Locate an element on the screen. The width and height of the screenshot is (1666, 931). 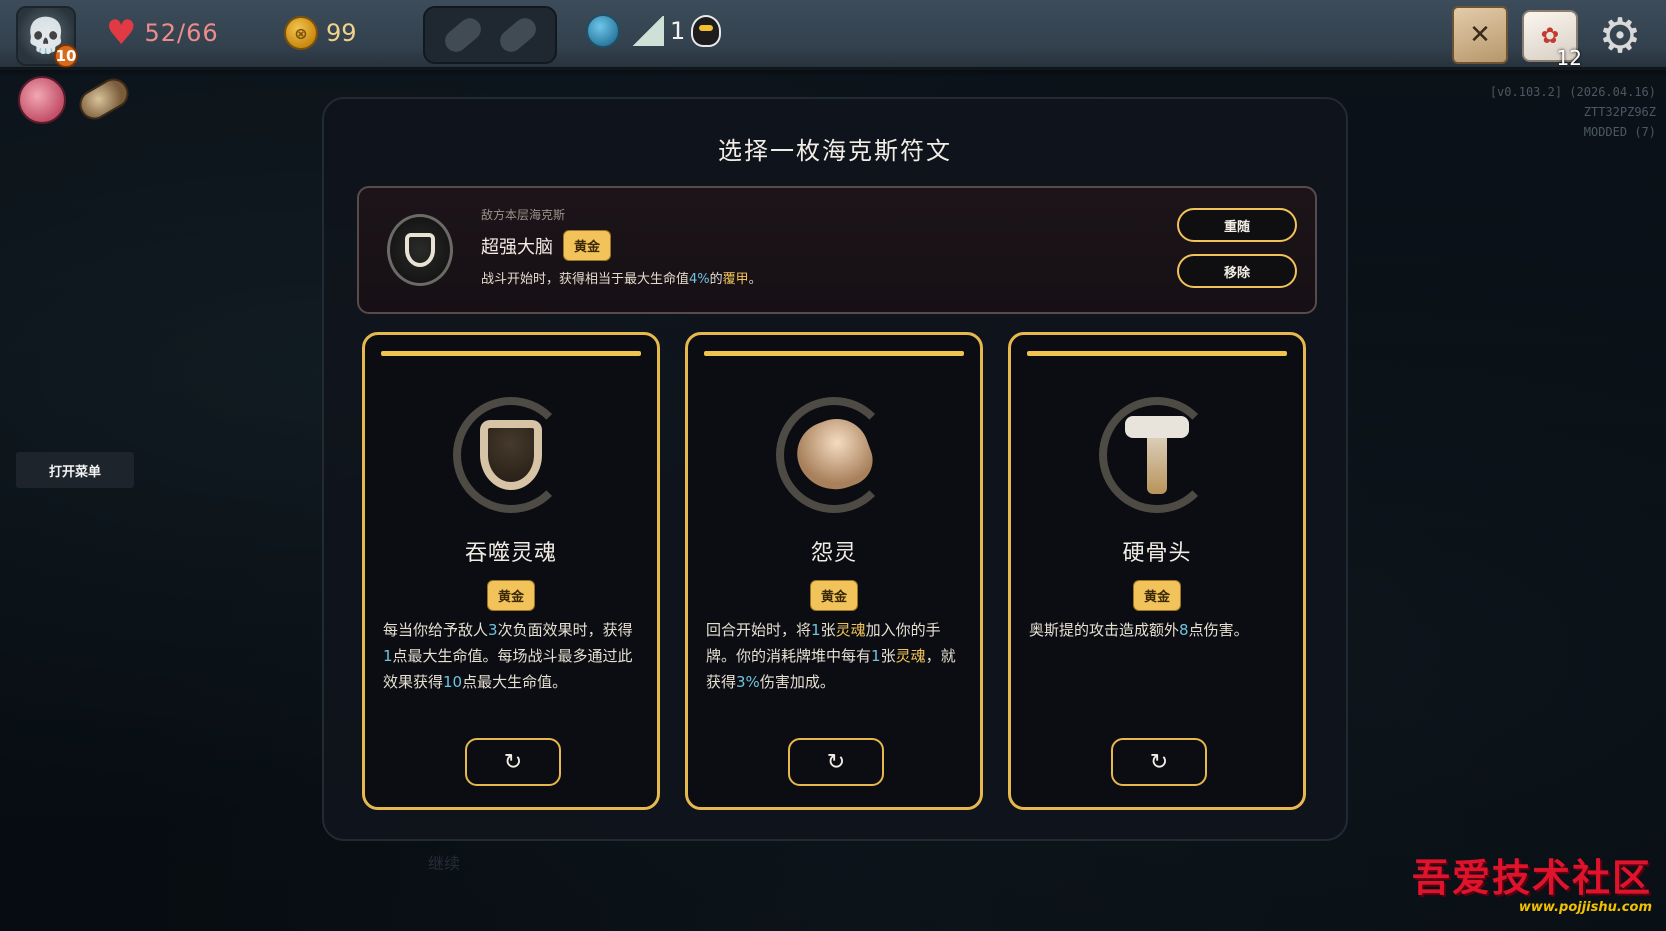
desc-text: 每当你给予敌人 is located at coordinates (436, 630).